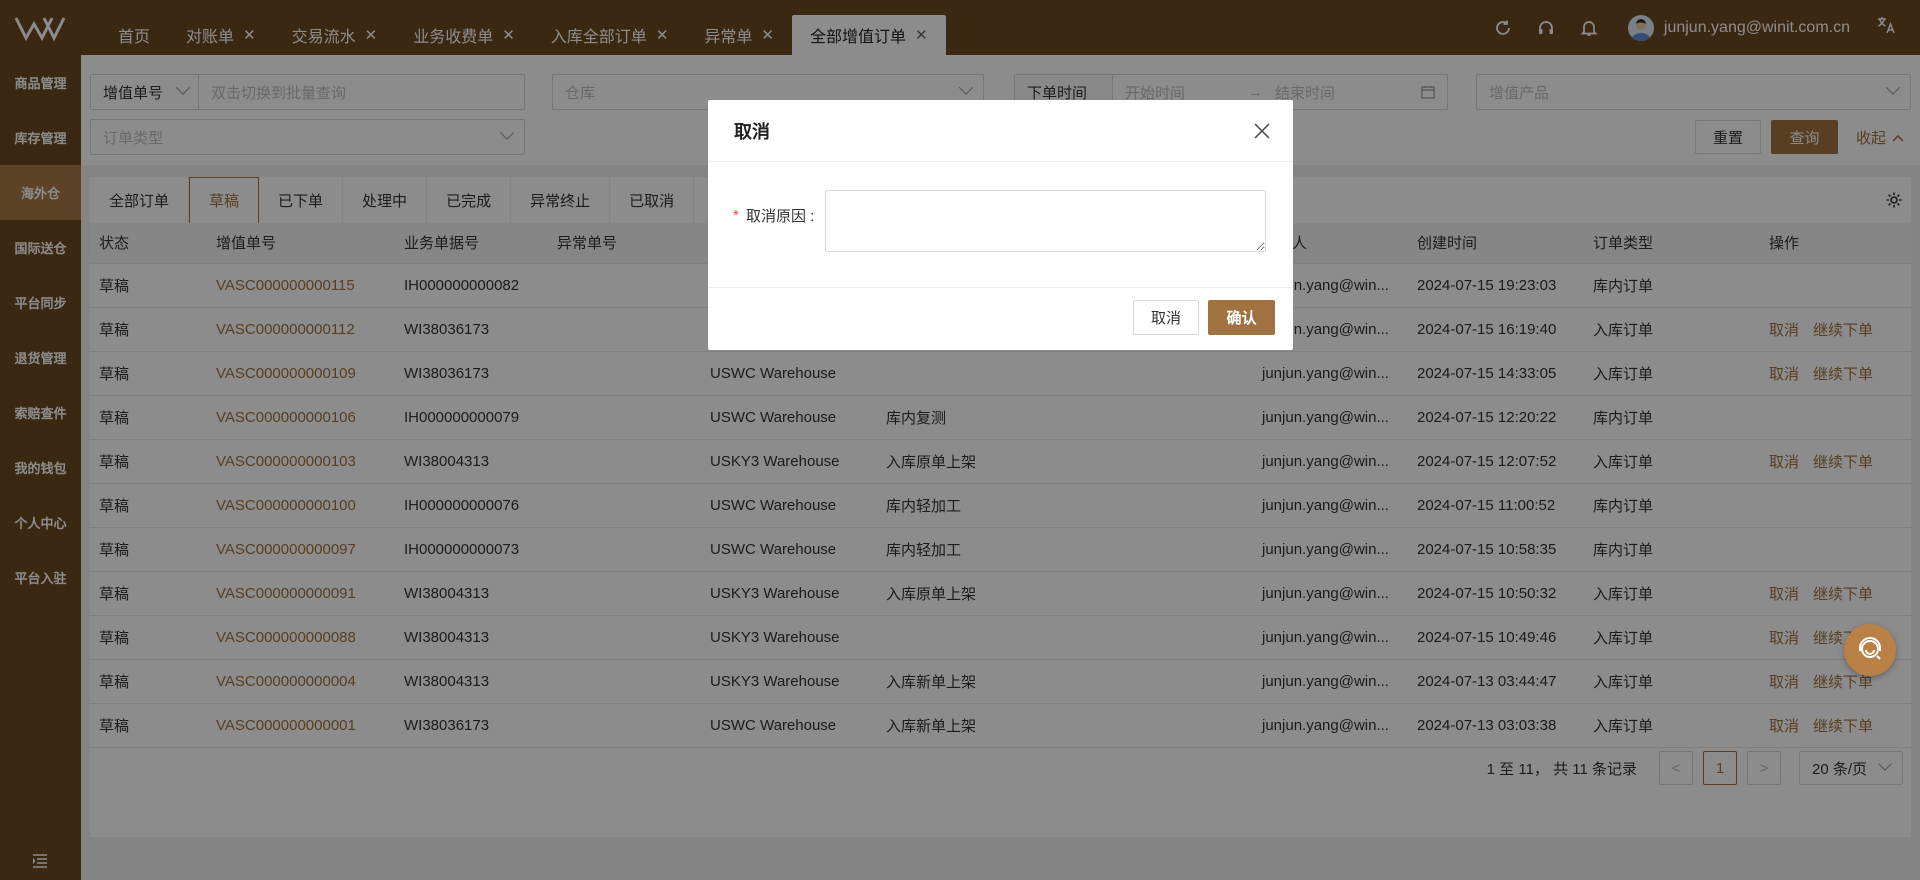  Describe the element at coordinates (1000, 131) in the screenshot. I see `dialog-header: 取消` at that location.